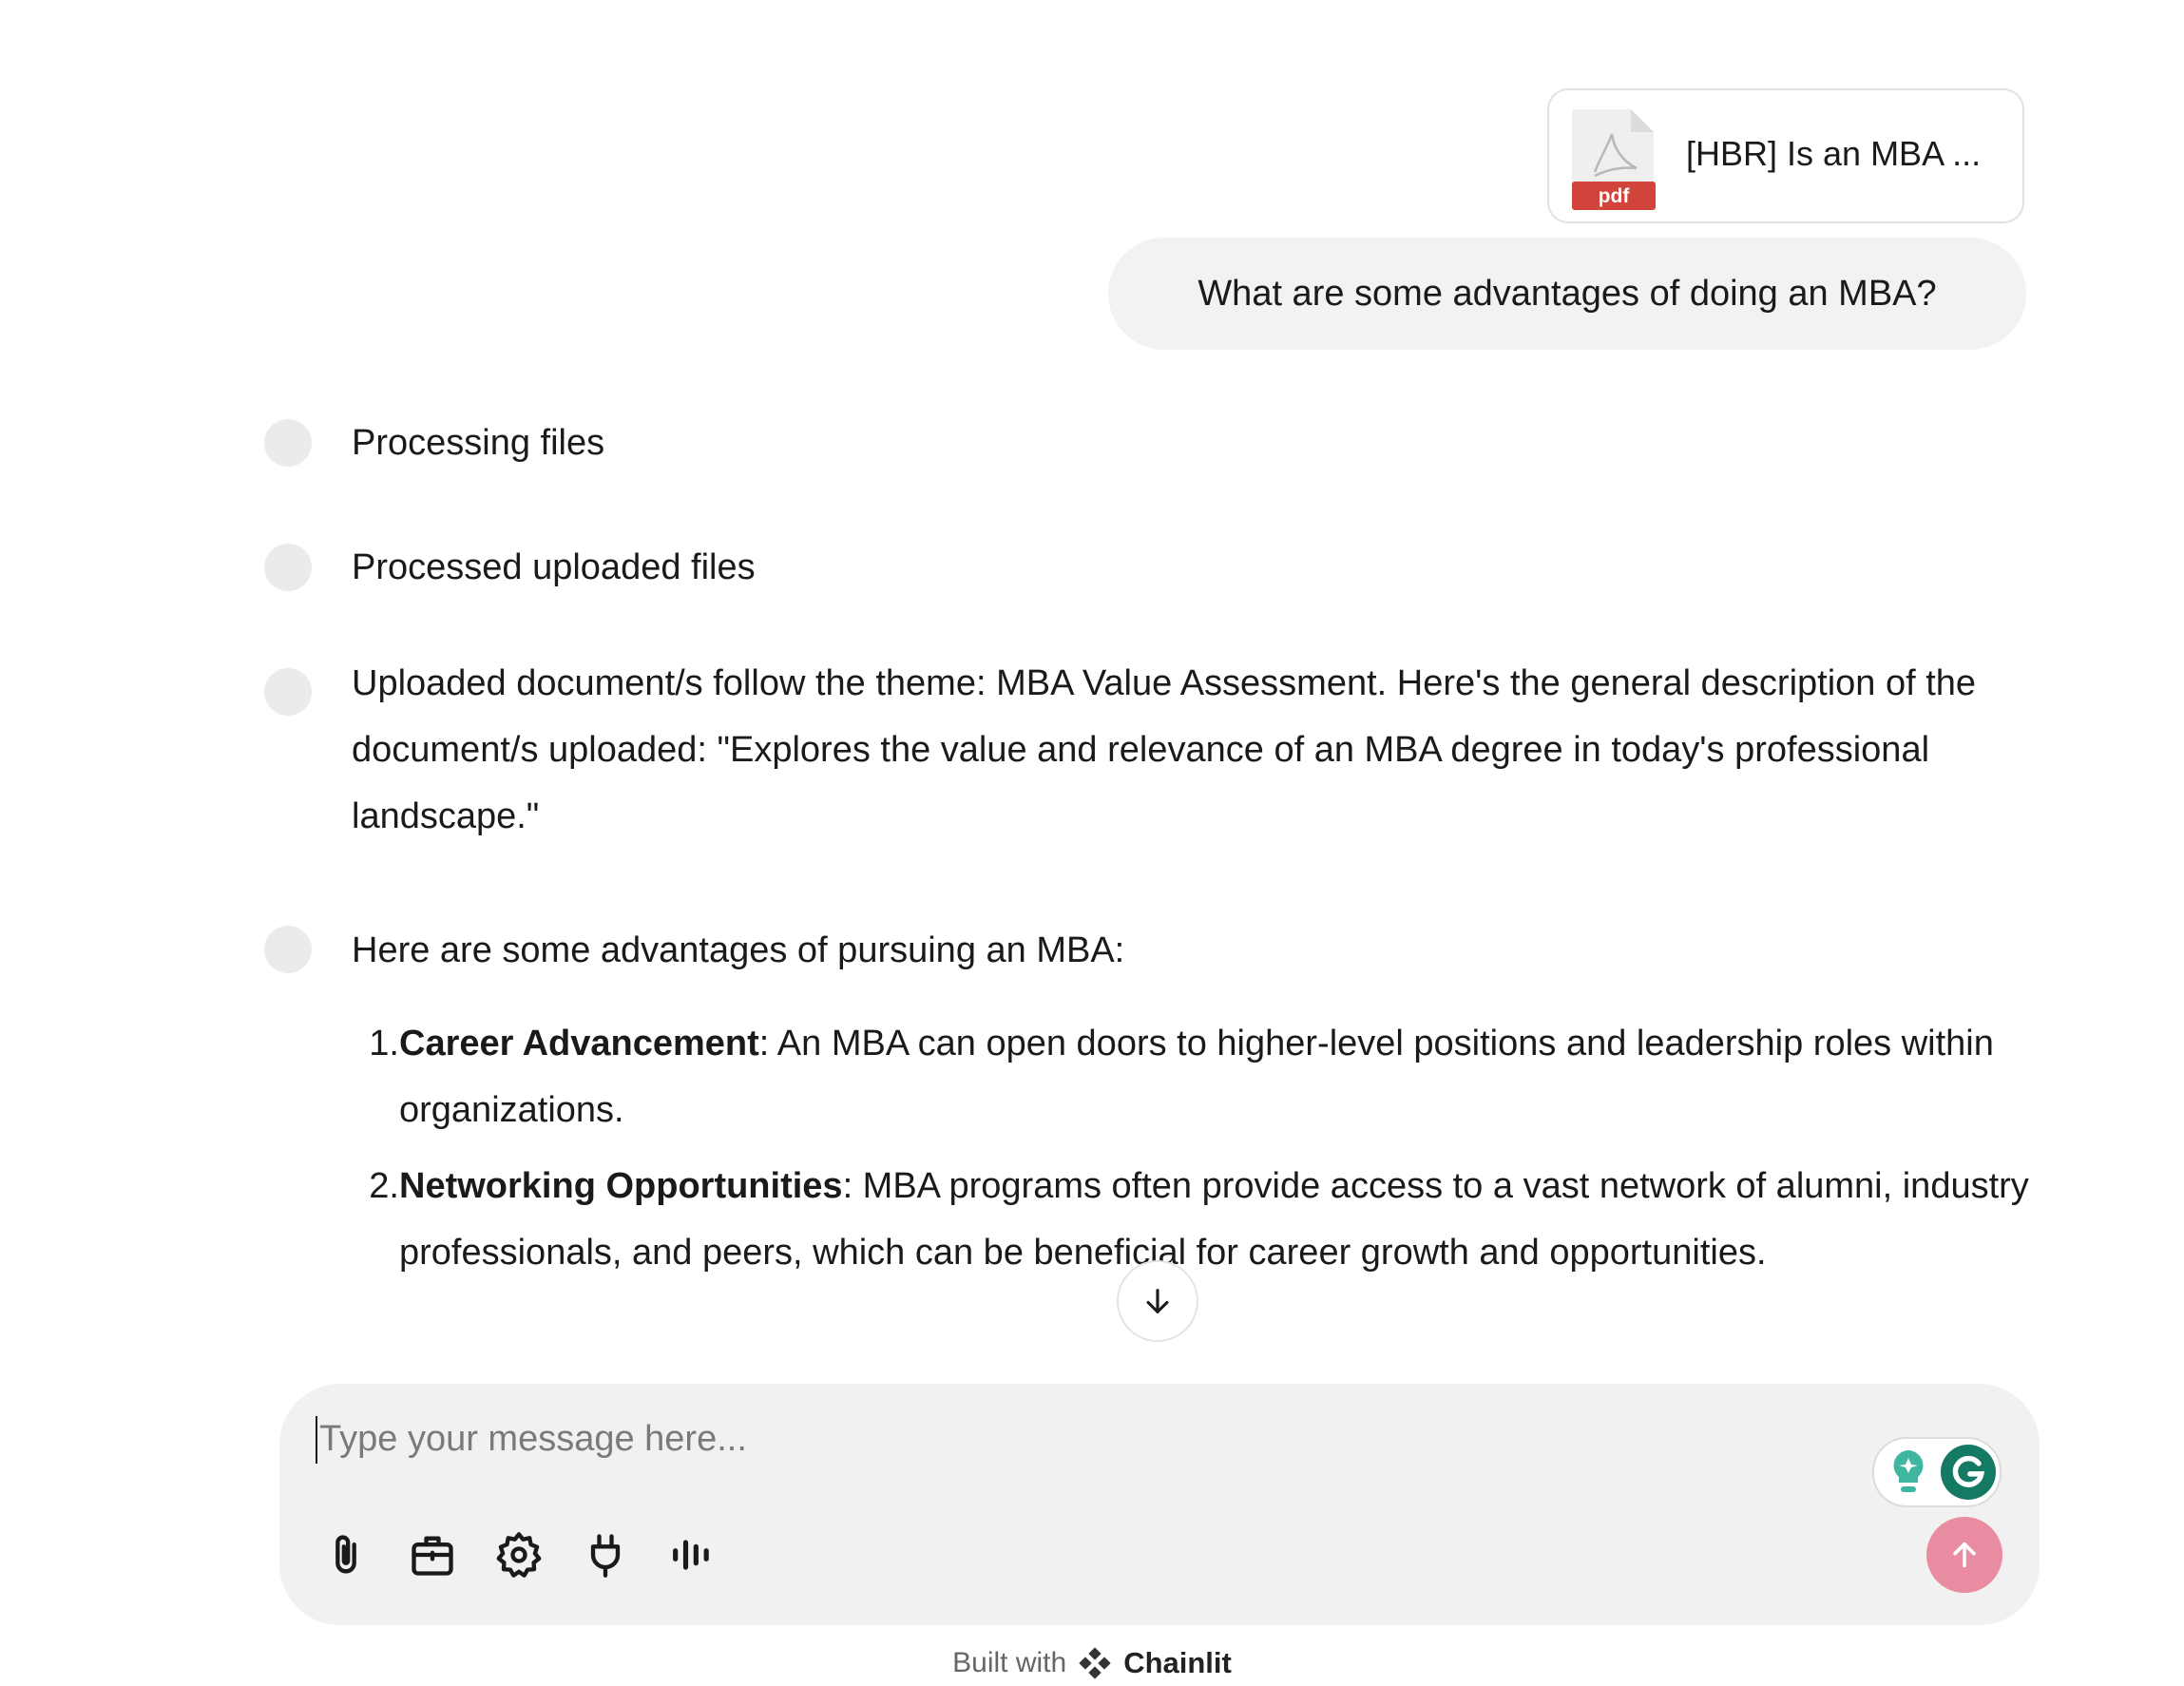 This screenshot has height=1686, width=2184. I want to click on list-item-title: Career Advancement, so click(579, 1043).